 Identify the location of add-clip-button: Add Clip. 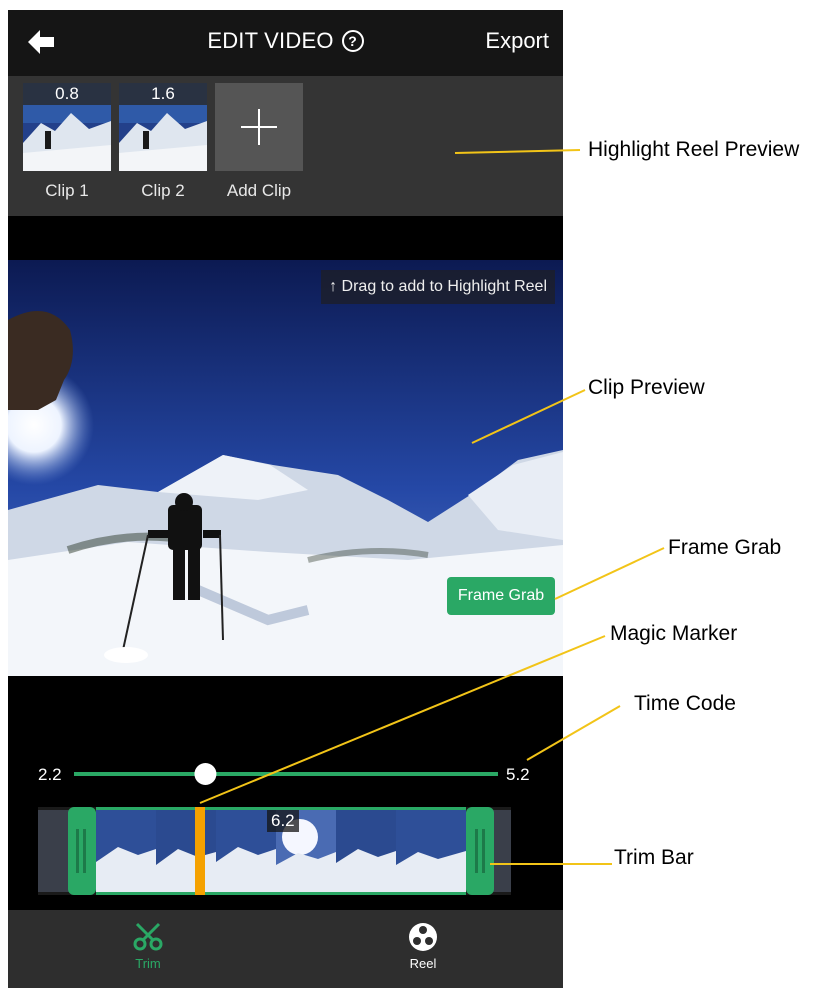
(259, 142).